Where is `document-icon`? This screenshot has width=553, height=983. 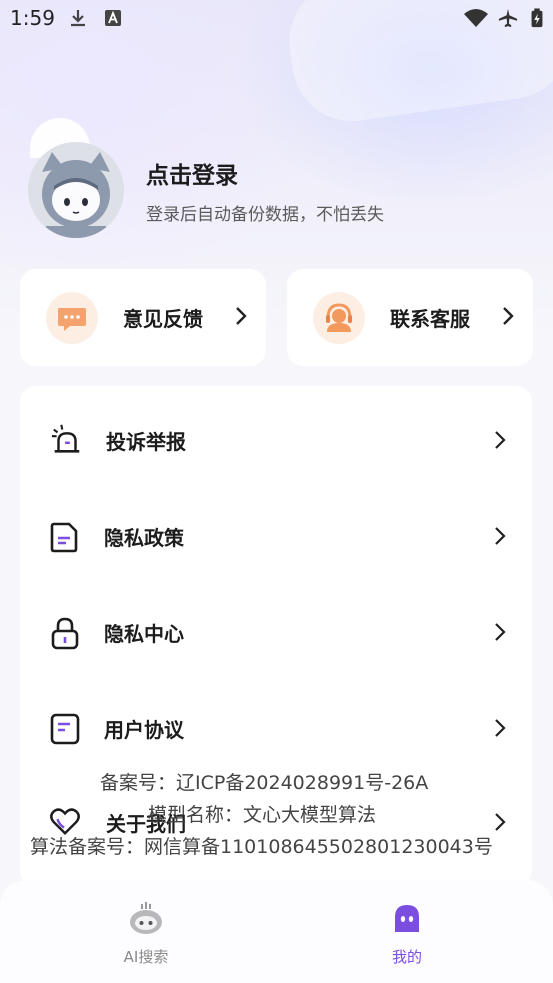 document-icon is located at coordinates (64, 537).